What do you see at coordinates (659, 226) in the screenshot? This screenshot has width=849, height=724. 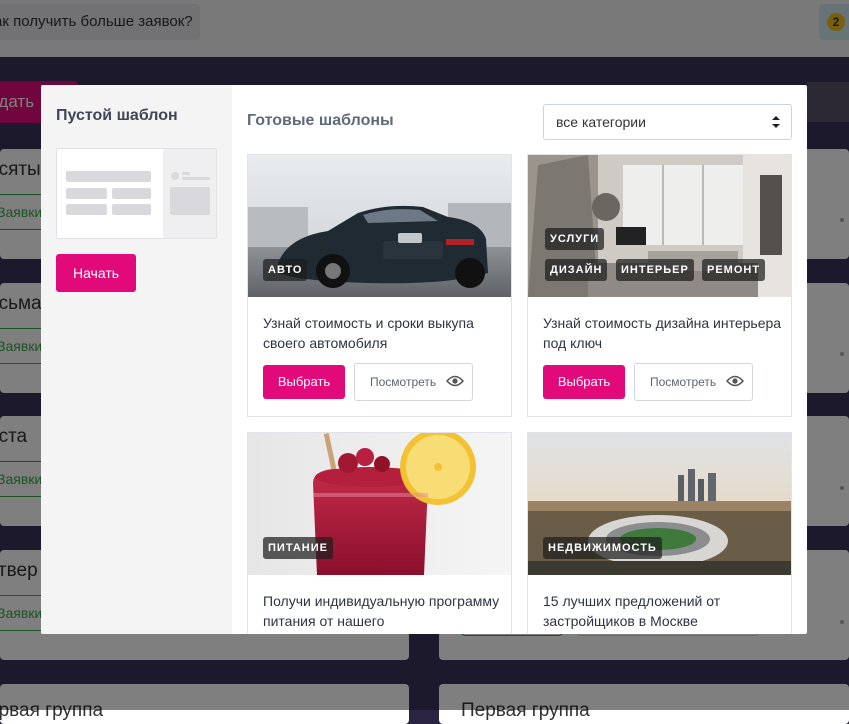 I see `template-image-interior: УСЛУГИ ДИЗАЙН ИНТЕРЬЕР РЕМОНТ` at bounding box center [659, 226].